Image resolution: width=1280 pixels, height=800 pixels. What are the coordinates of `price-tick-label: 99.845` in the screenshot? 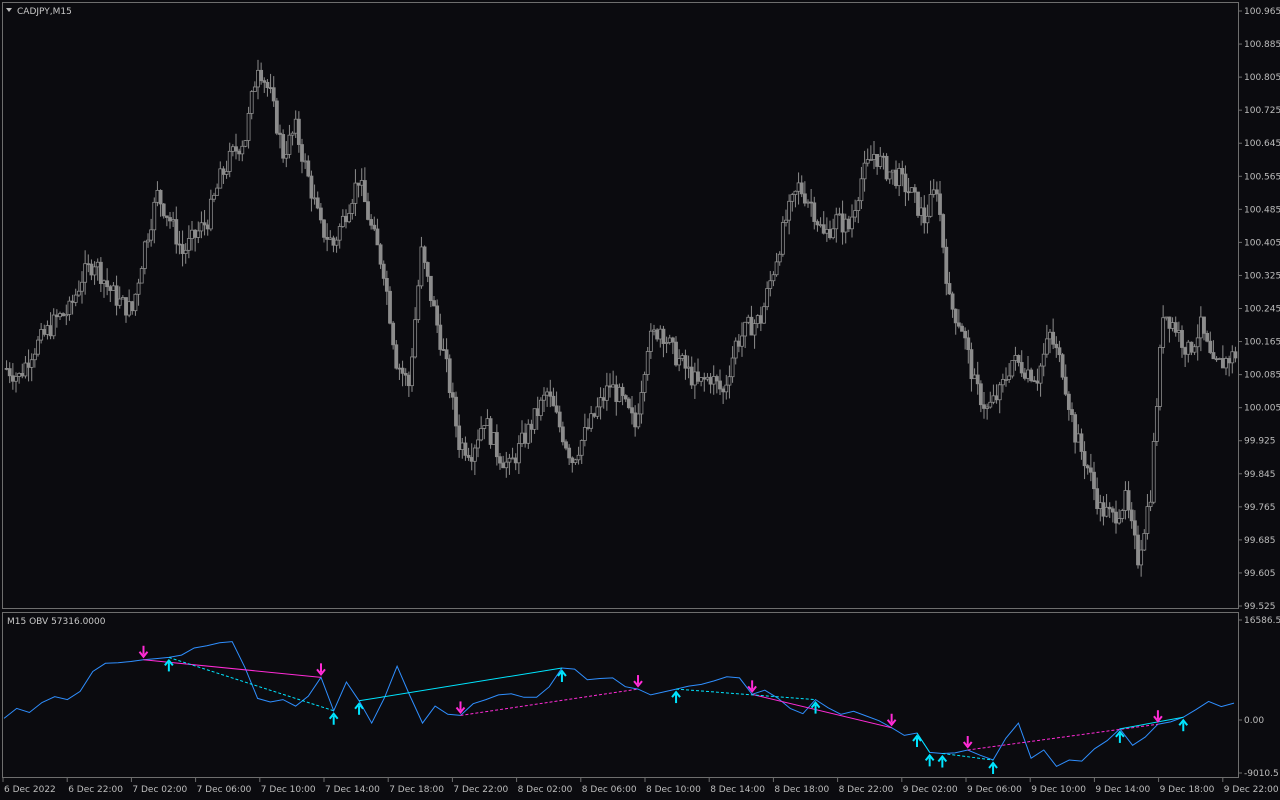 It's located at (1260, 475).